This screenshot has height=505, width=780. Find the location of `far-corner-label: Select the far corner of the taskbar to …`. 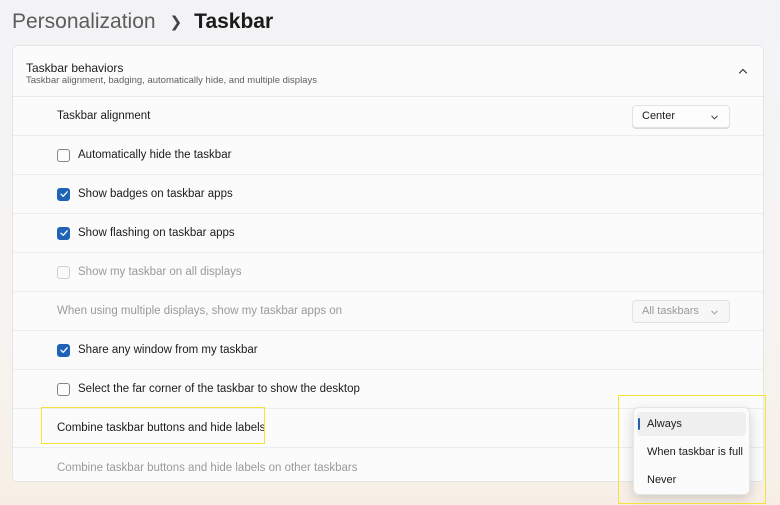

far-corner-label: Select the far corner of the taskbar to … is located at coordinates (219, 389).